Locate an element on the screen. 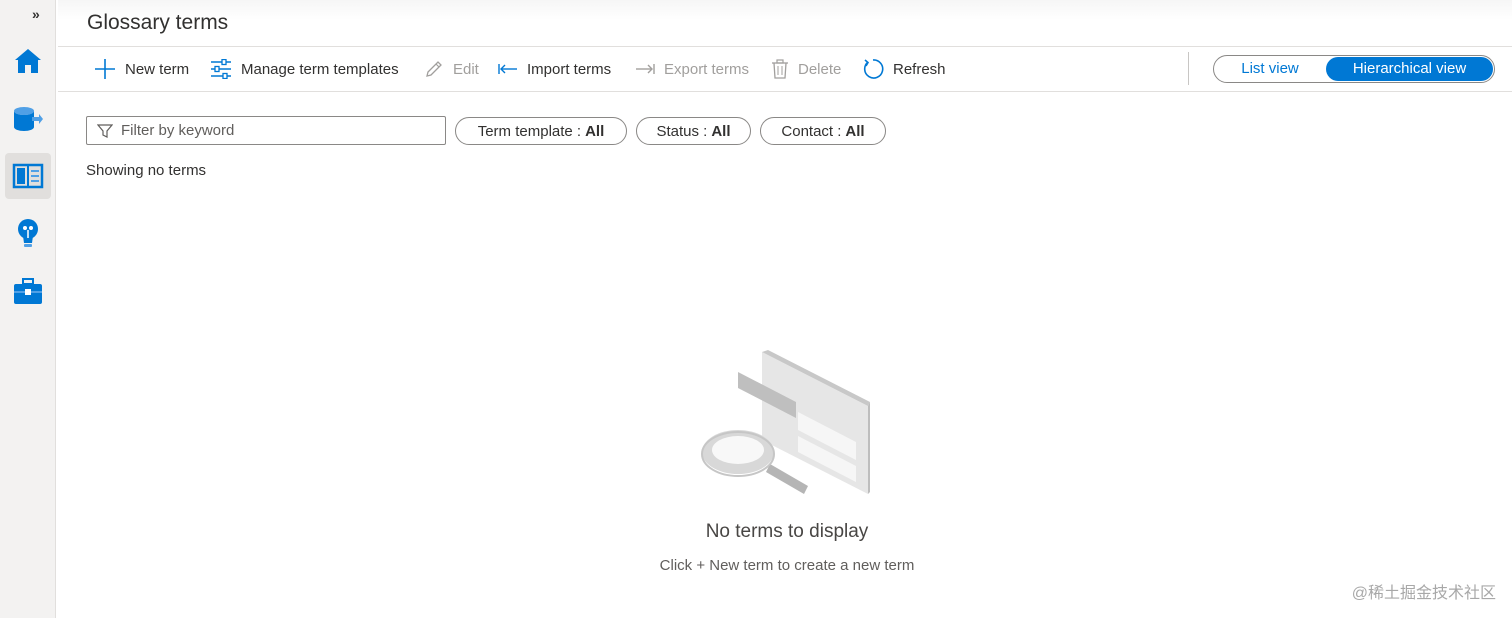 The width and height of the screenshot is (1512, 618). sliders-icon is located at coordinates (221, 69).